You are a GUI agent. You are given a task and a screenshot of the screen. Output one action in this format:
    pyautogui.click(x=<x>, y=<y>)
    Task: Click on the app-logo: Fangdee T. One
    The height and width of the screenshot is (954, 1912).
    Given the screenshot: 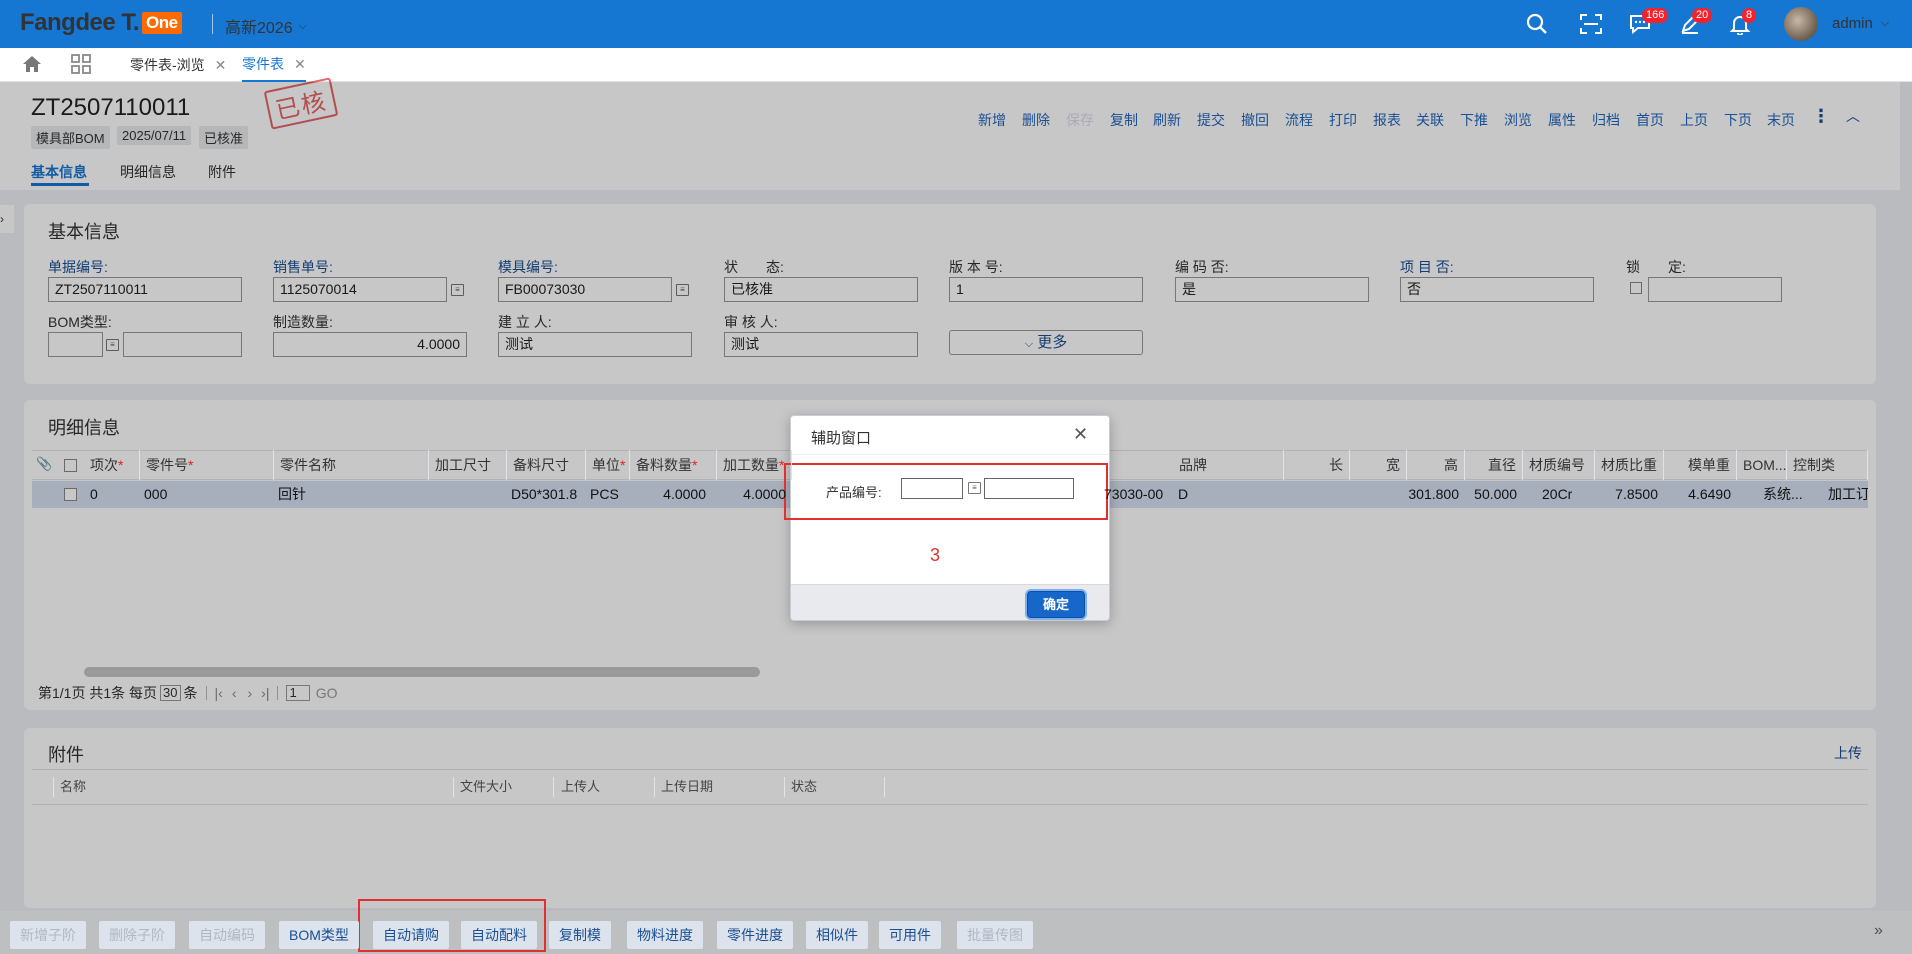 What is the action you would take?
    pyautogui.click(x=101, y=23)
    